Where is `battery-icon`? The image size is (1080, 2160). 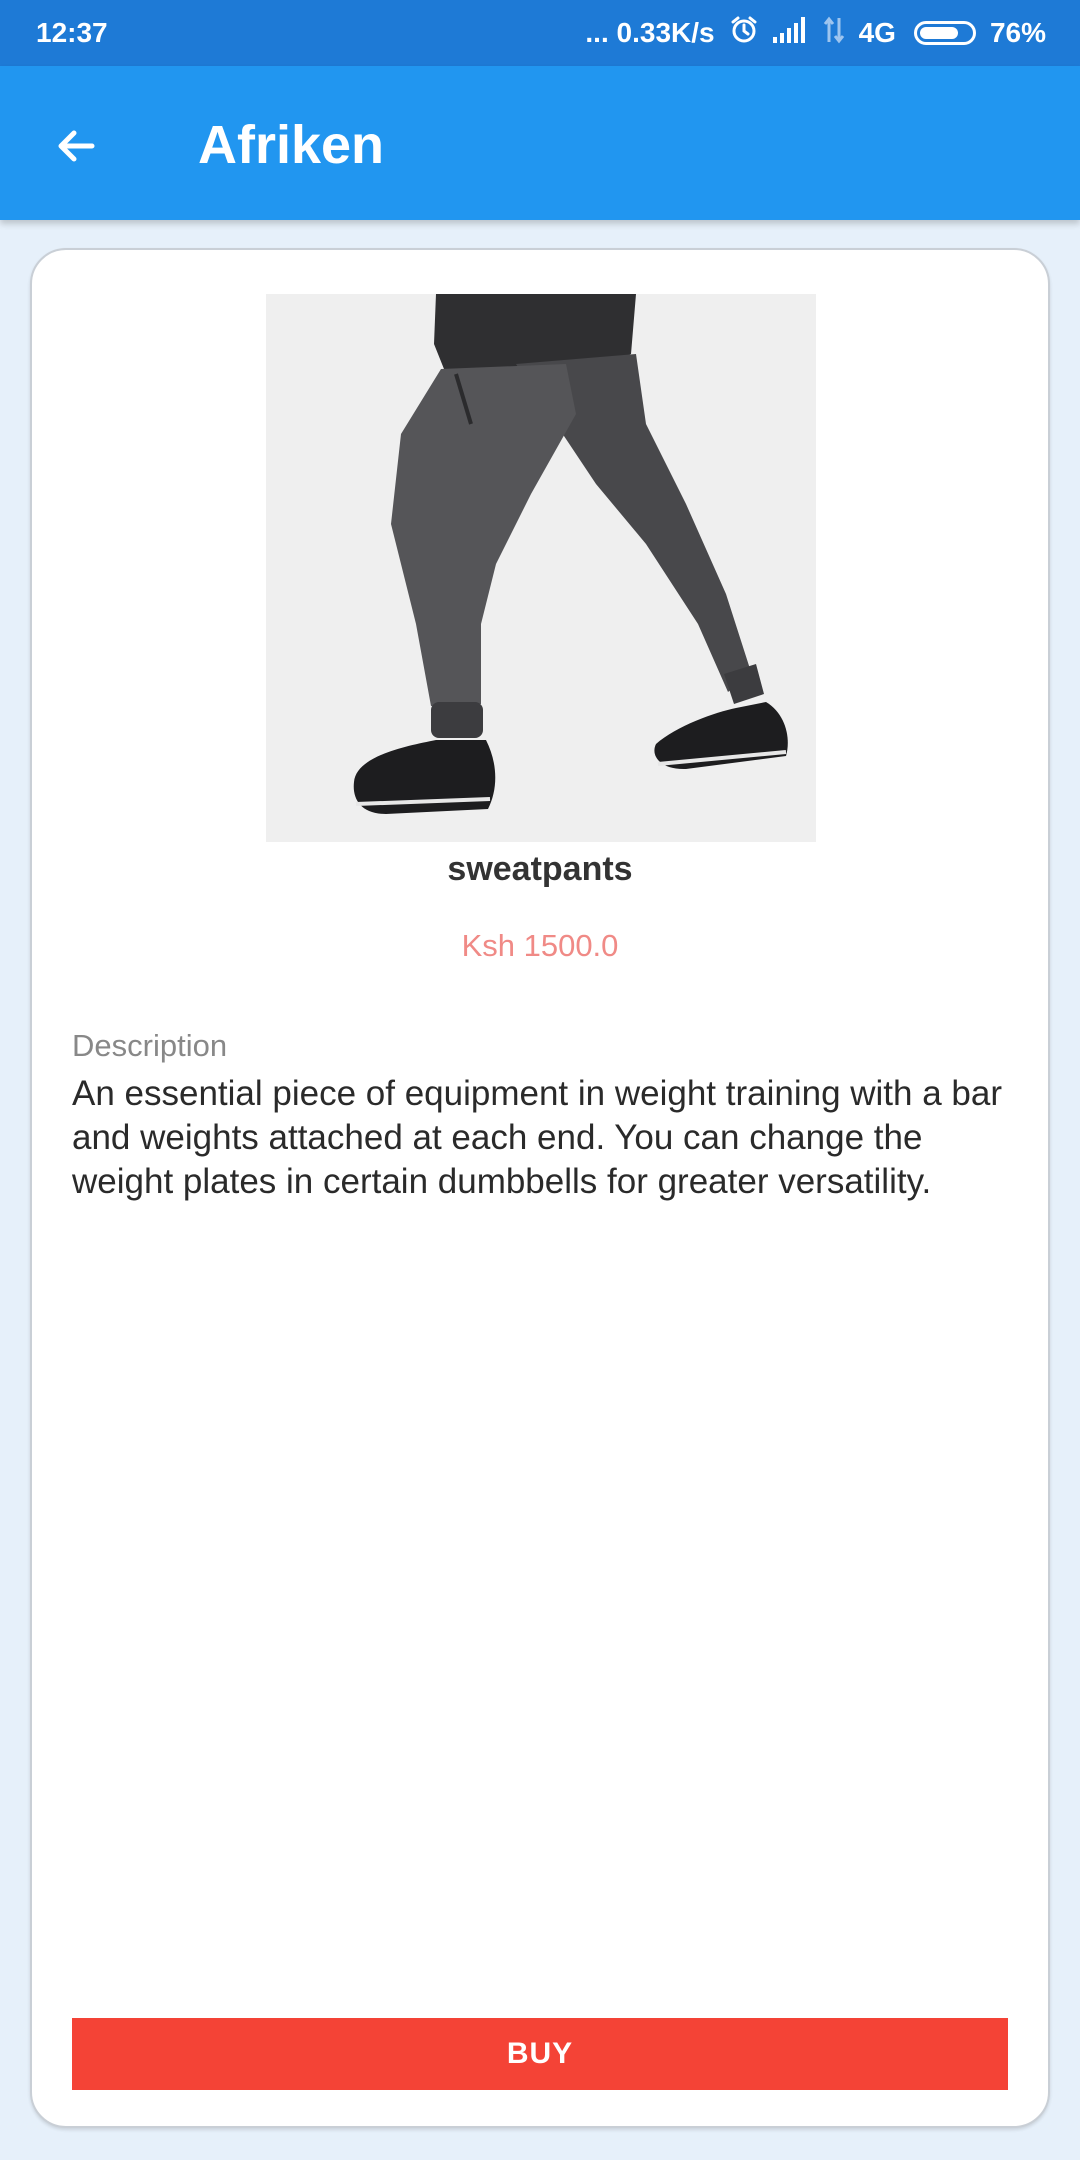
battery-icon is located at coordinates (944, 33).